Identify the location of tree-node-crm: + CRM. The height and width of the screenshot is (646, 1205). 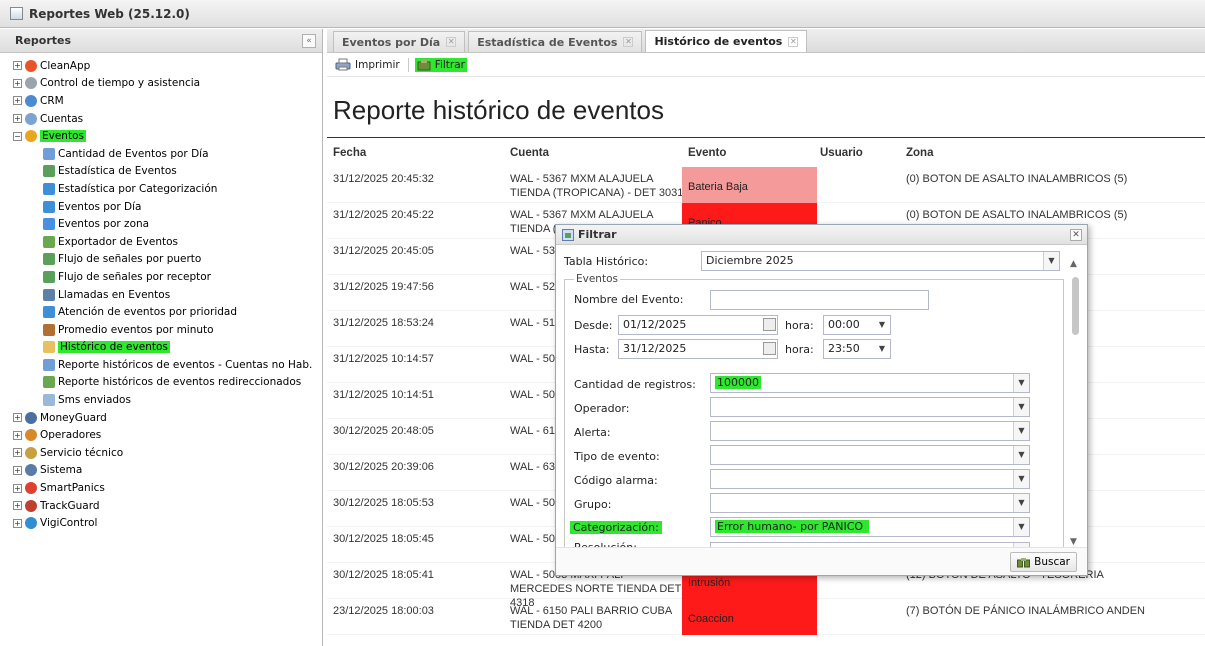
(161, 101).